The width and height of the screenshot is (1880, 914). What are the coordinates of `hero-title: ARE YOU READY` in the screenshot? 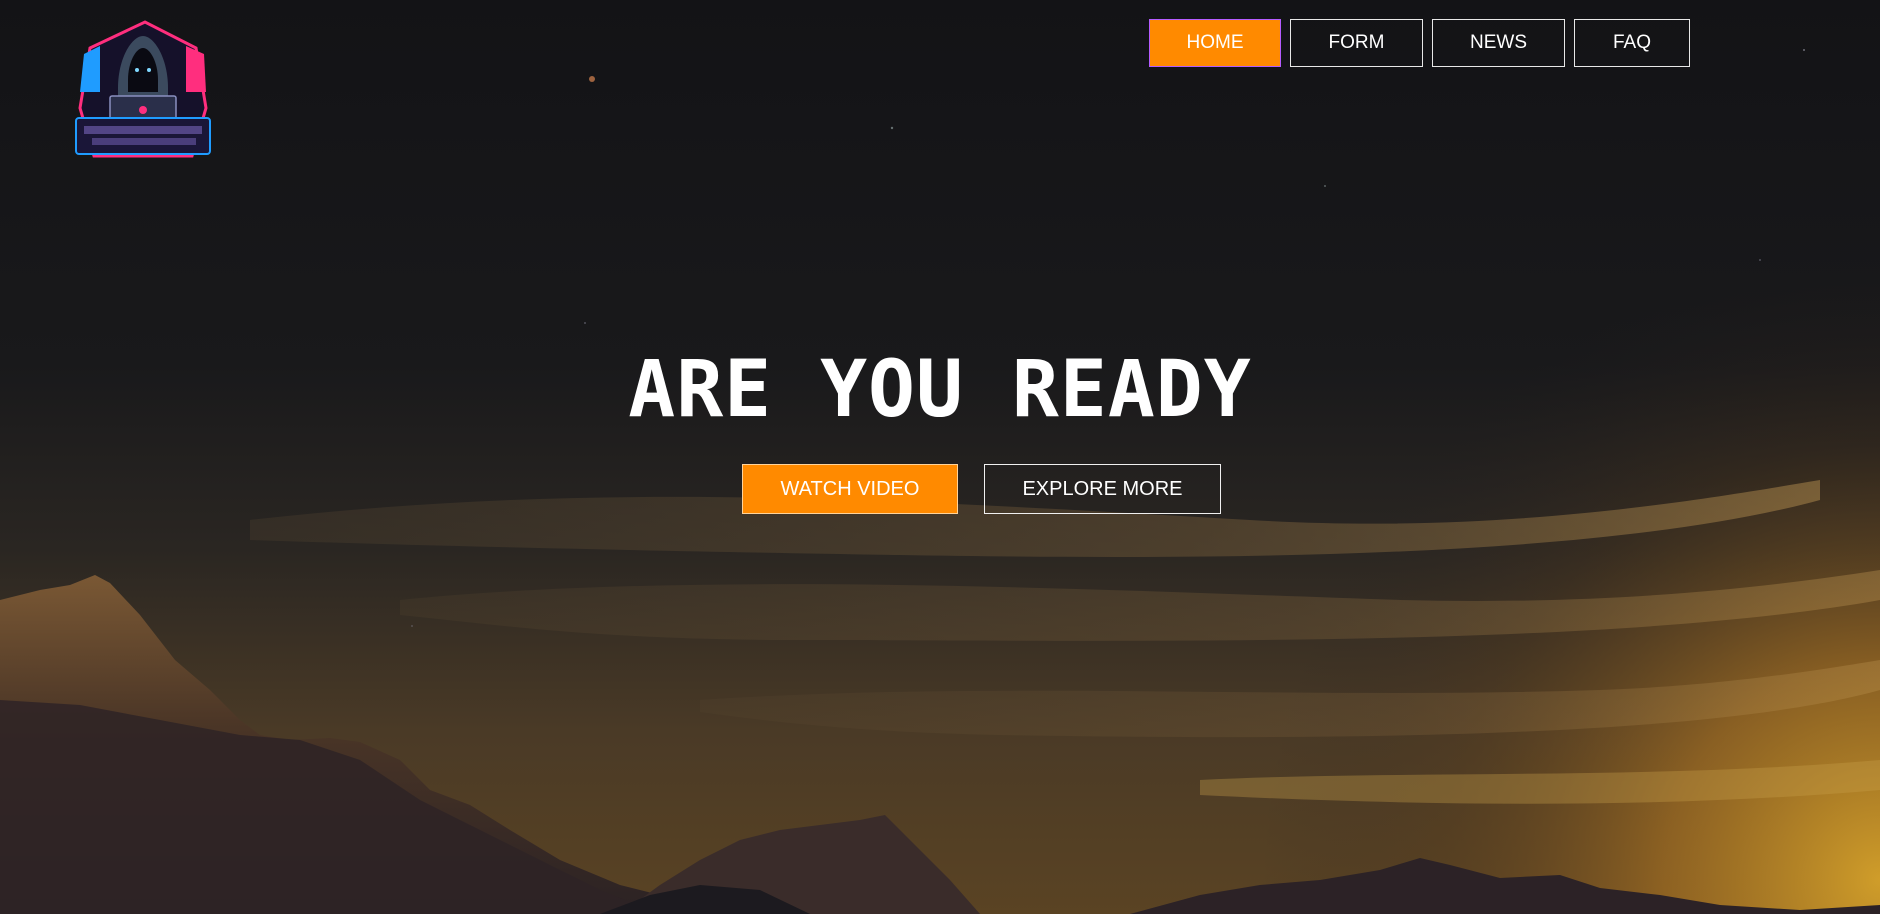 It's located at (940, 390).